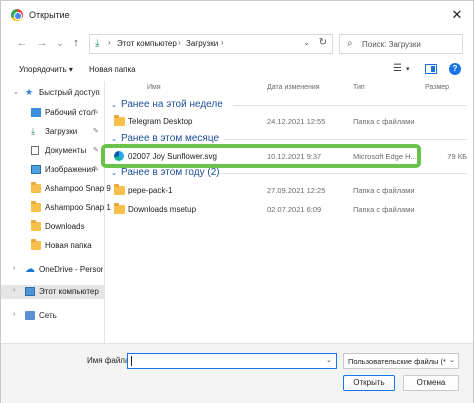 This screenshot has width=474, height=403. What do you see at coordinates (69, 291) in the screenshot?
I see `sidebar-item-label: Этот компьютер` at bounding box center [69, 291].